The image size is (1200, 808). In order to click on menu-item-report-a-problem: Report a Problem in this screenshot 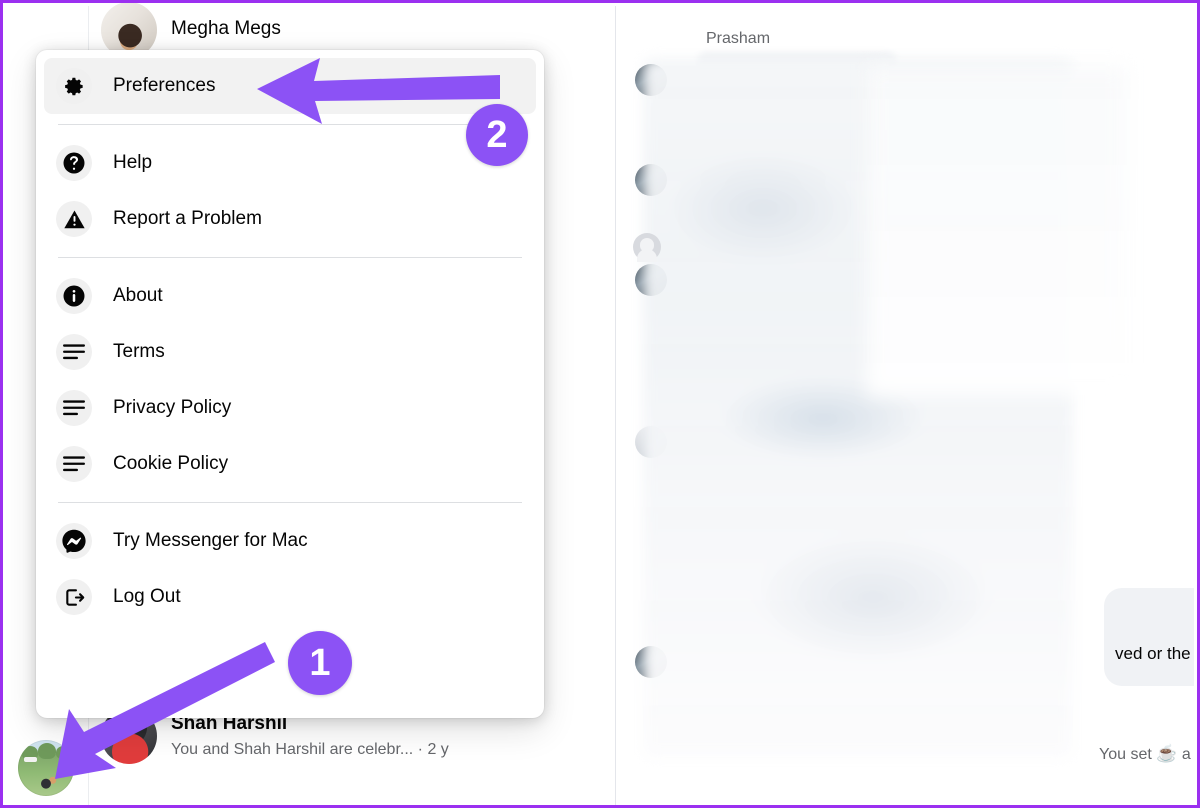, I will do `click(290, 219)`.